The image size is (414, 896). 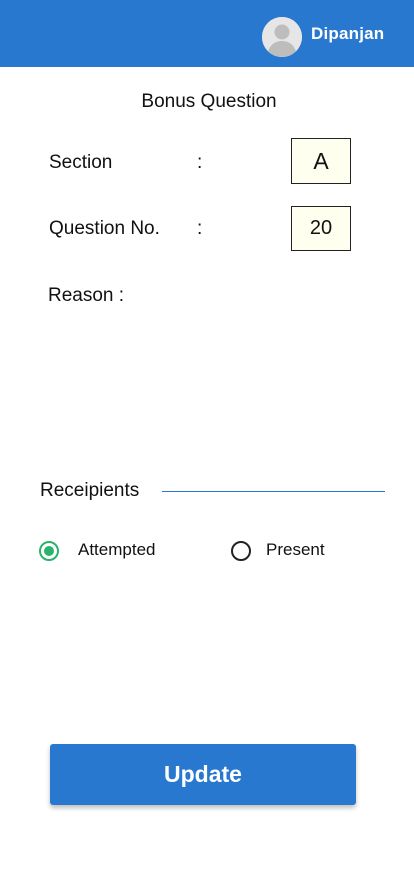 What do you see at coordinates (321, 161) in the screenshot?
I see `section-value-box: A` at bounding box center [321, 161].